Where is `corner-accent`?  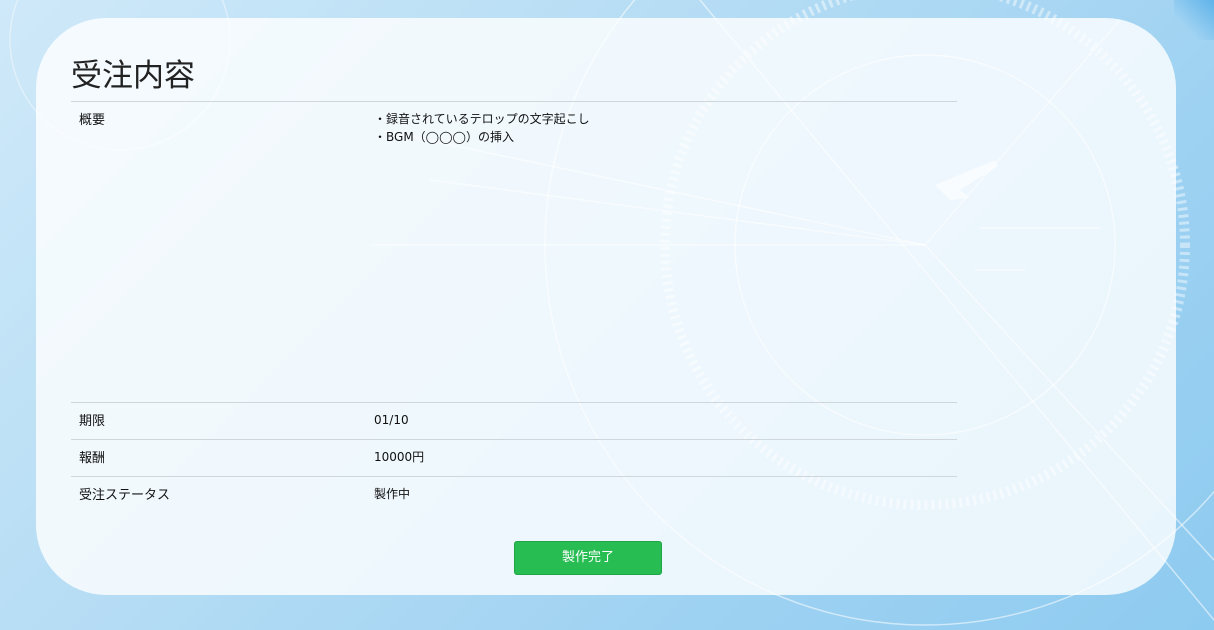 corner-accent is located at coordinates (1194, 20).